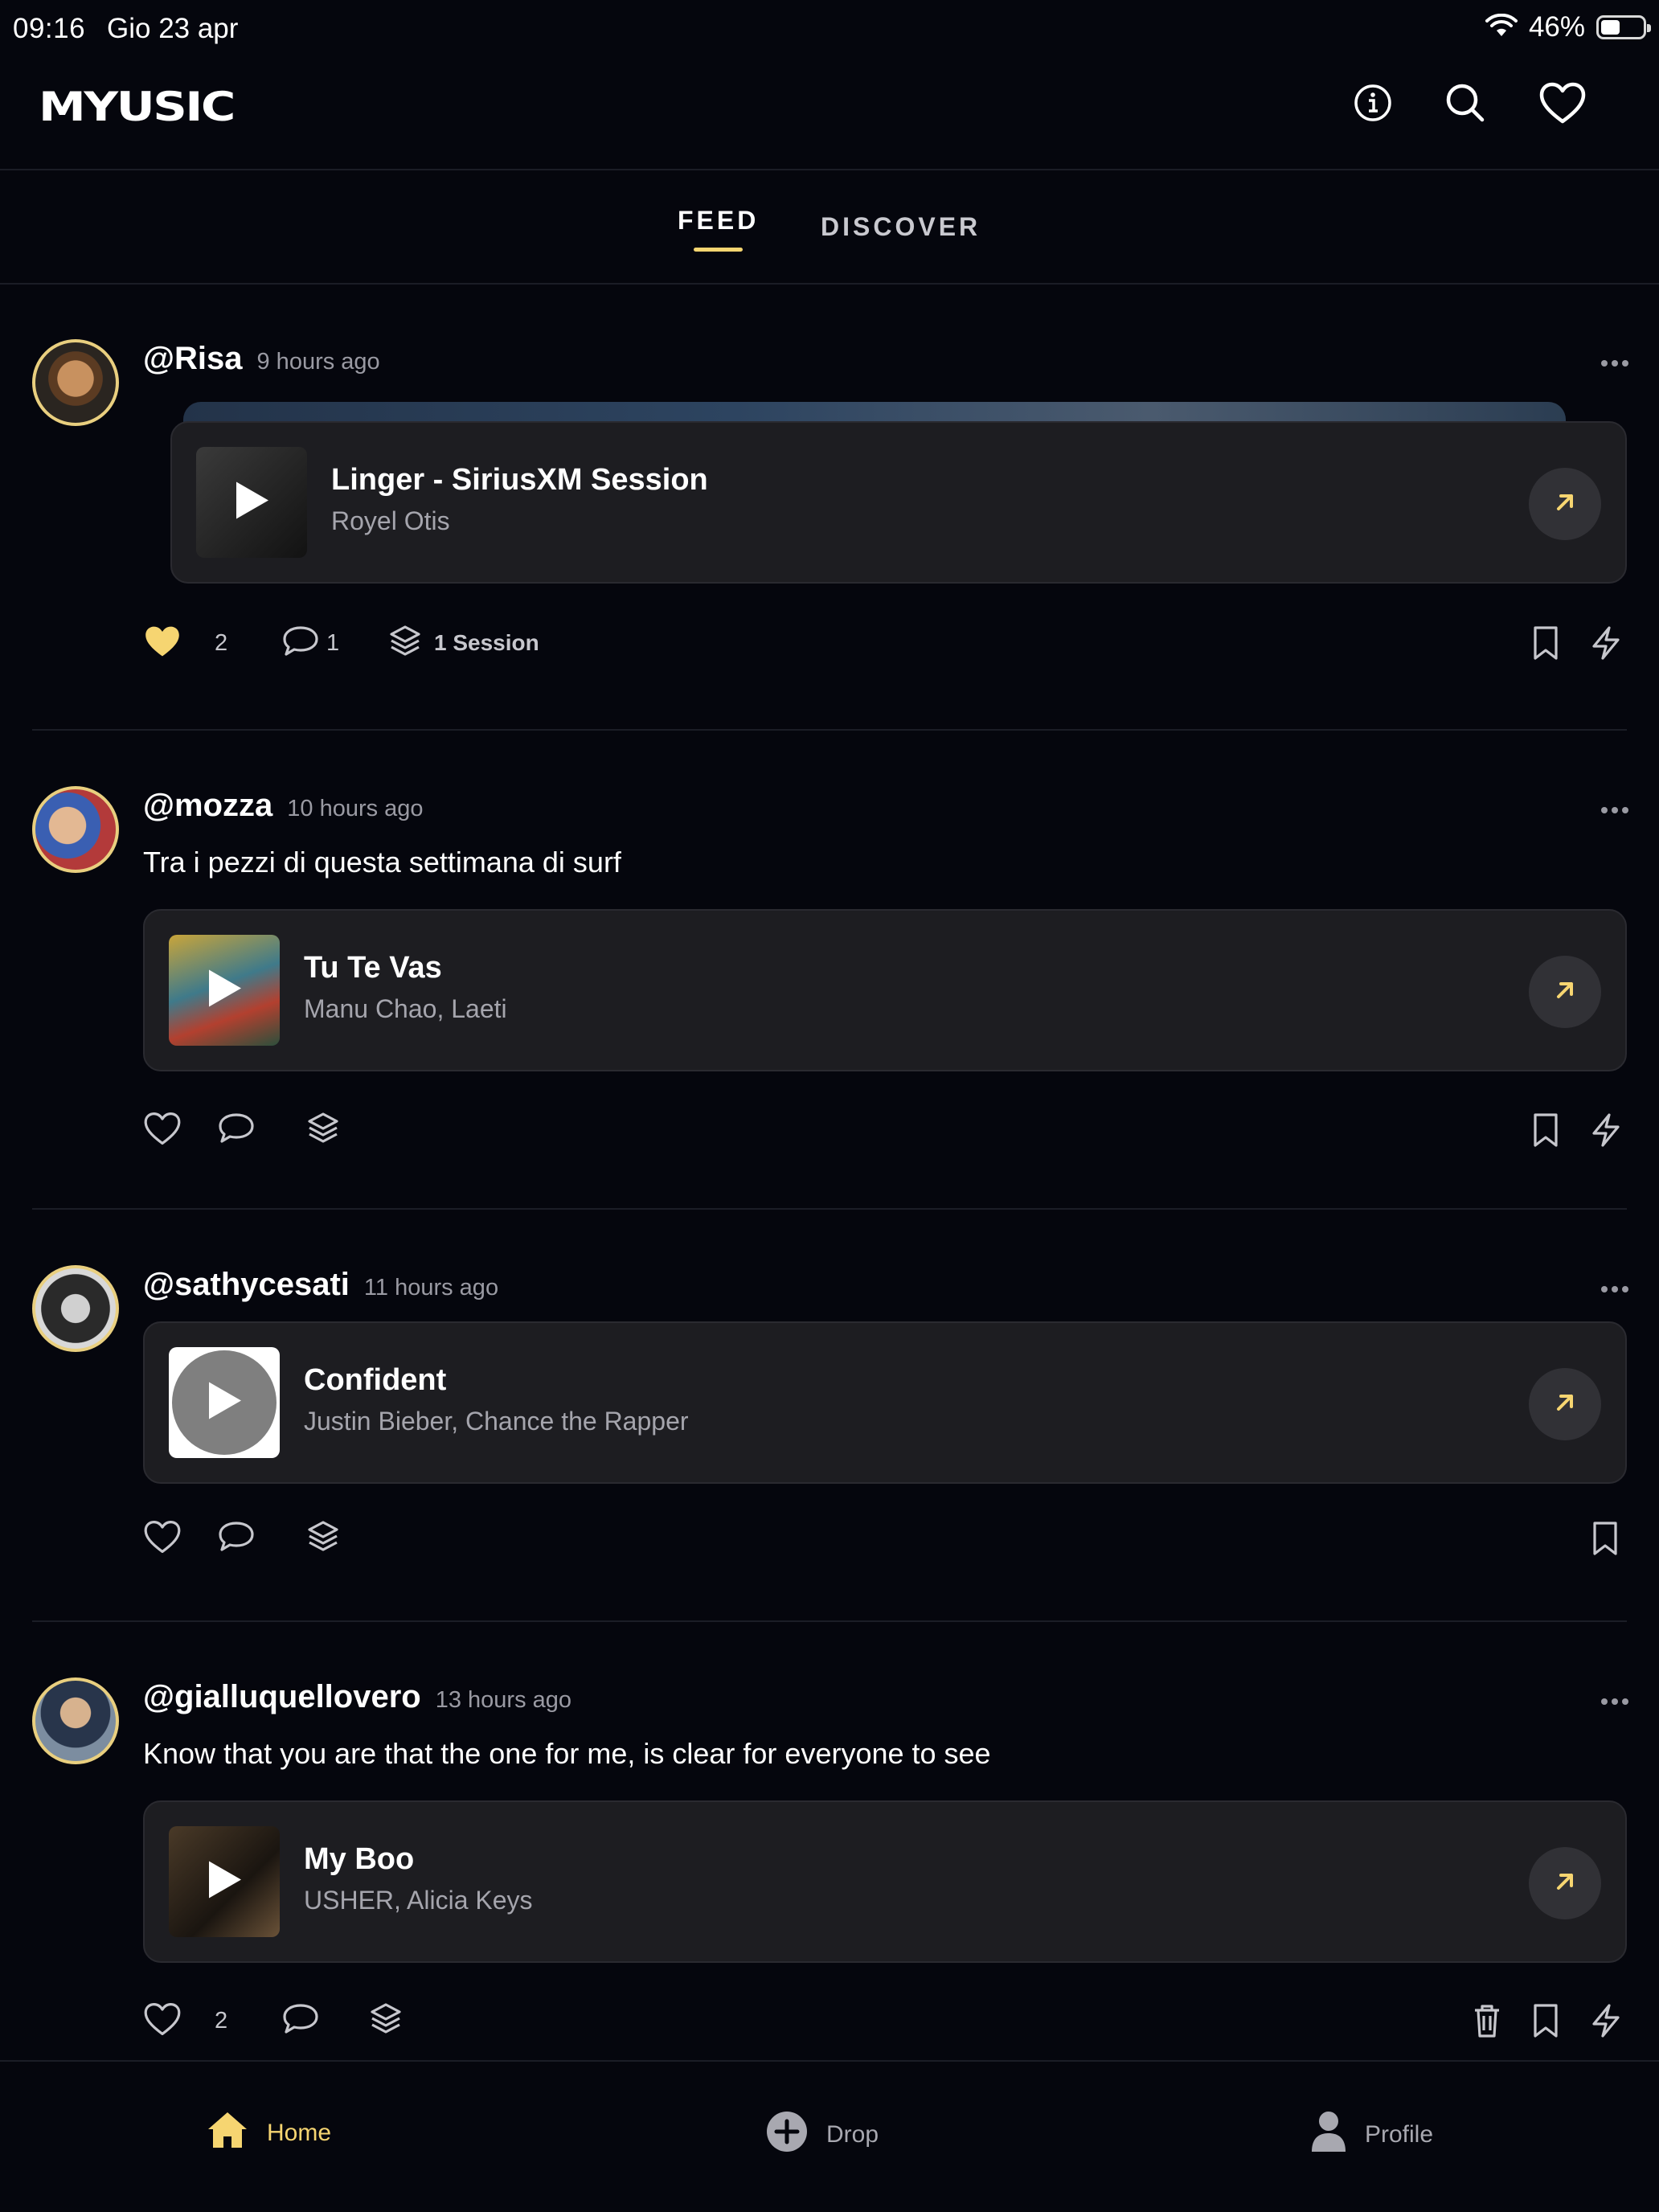  I want to click on home-icon, so click(227, 2133).